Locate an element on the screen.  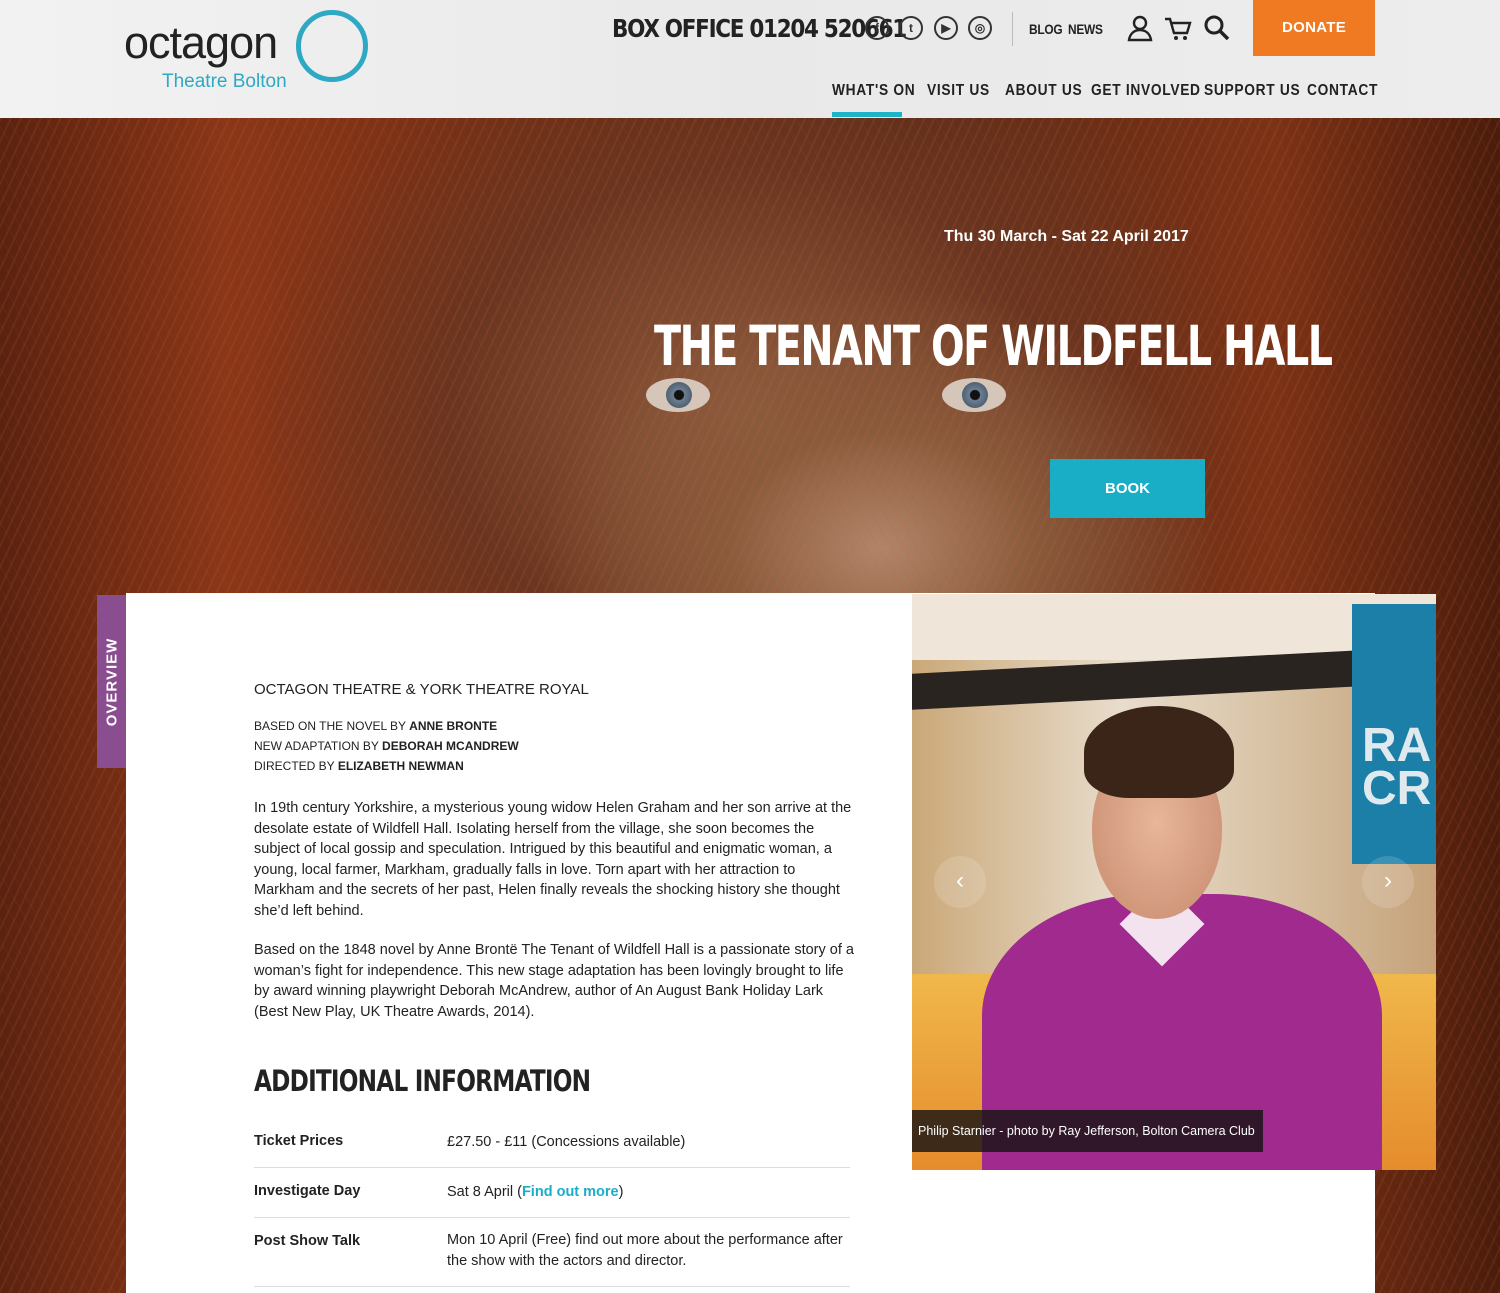
credit-novel: BASED ON THE NOVEL BY ANNE BRONTE is located at coordinates (376, 726).